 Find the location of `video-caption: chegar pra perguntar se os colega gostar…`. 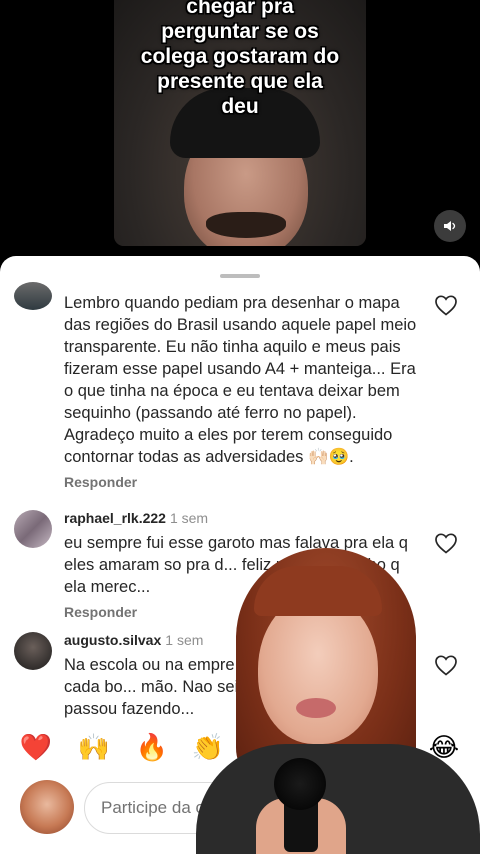

video-caption: chegar pra perguntar se os colega gostar… is located at coordinates (240, 59).